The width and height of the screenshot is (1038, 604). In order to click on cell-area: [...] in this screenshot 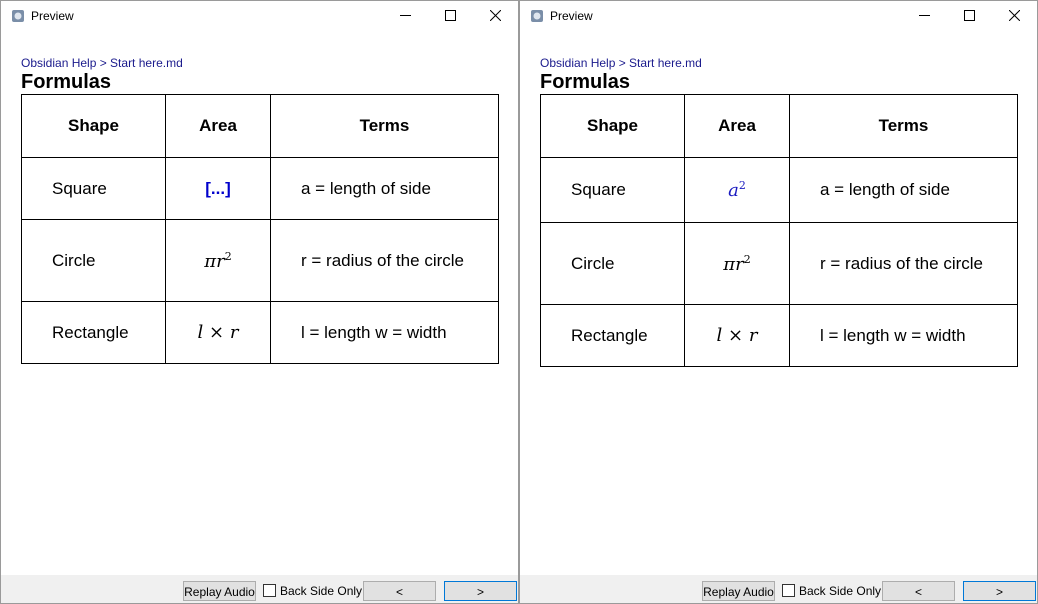, I will do `click(218, 188)`.